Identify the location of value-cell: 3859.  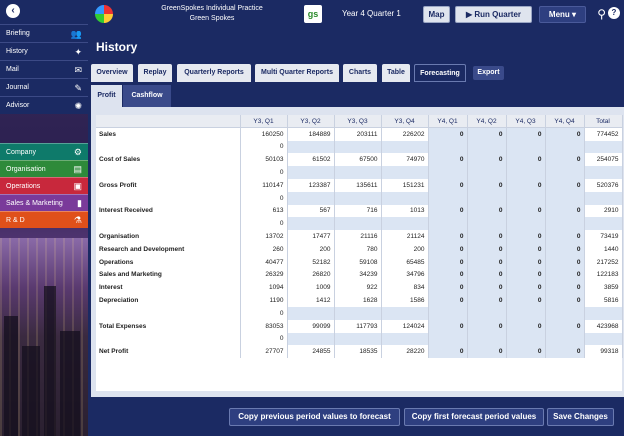
(603, 288).